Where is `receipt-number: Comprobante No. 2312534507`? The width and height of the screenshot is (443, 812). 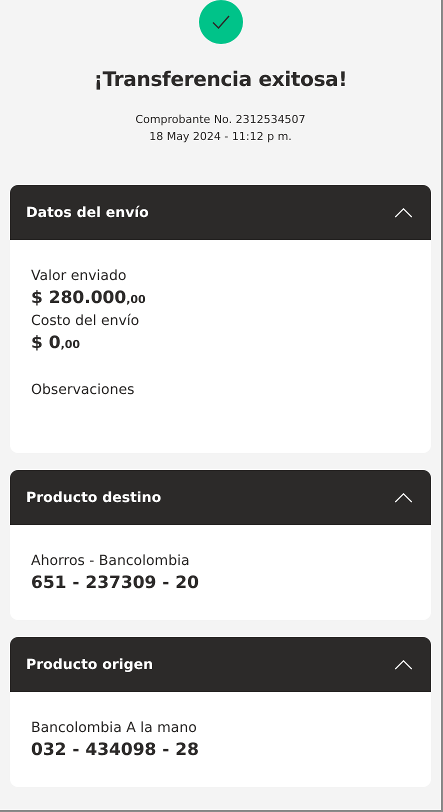
receipt-number: Comprobante No. 2312534507 is located at coordinates (220, 120).